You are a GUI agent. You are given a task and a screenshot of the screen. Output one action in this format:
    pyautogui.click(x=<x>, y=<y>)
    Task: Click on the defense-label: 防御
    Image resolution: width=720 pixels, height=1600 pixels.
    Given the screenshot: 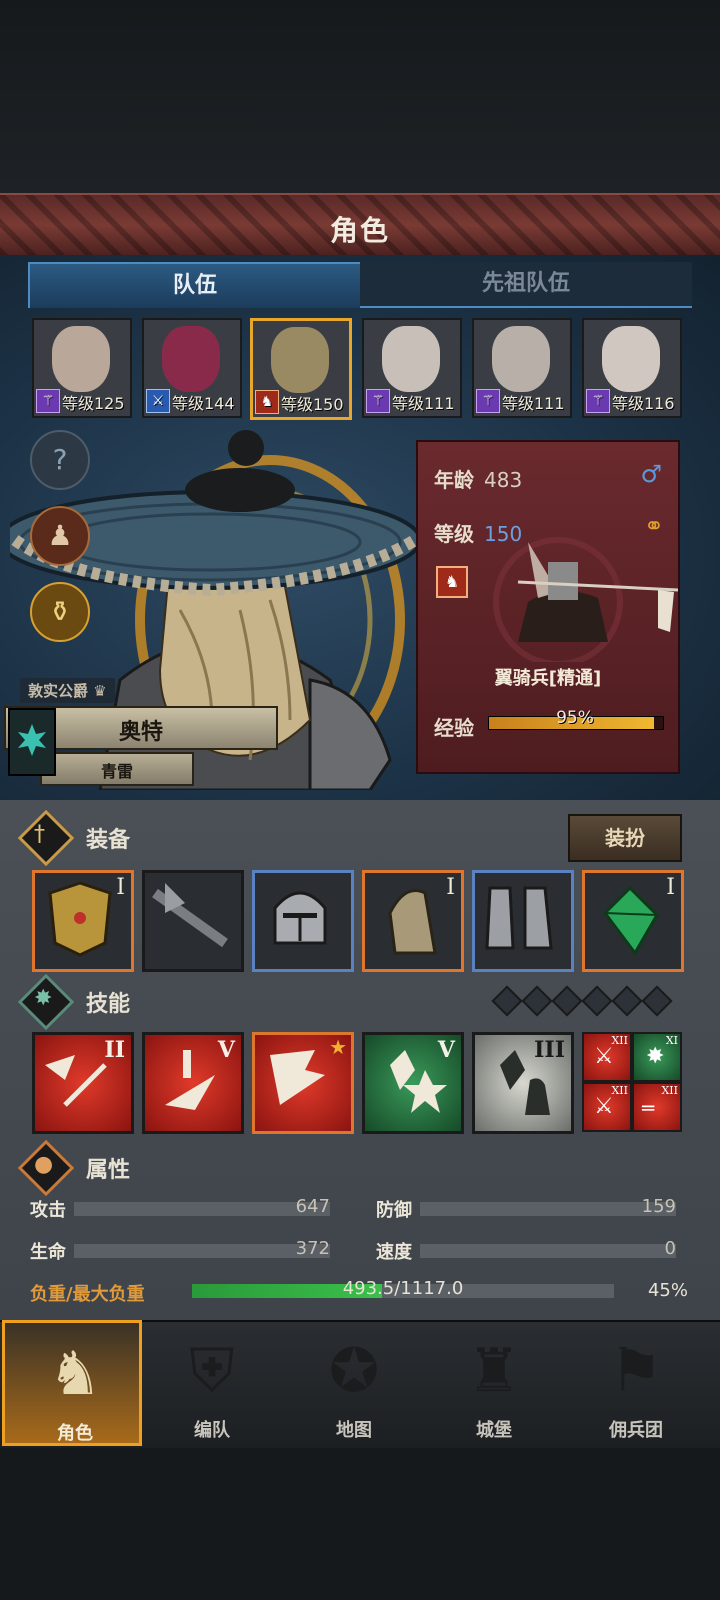 What is the action you would take?
    pyautogui.click(x=394, y=1210)
    